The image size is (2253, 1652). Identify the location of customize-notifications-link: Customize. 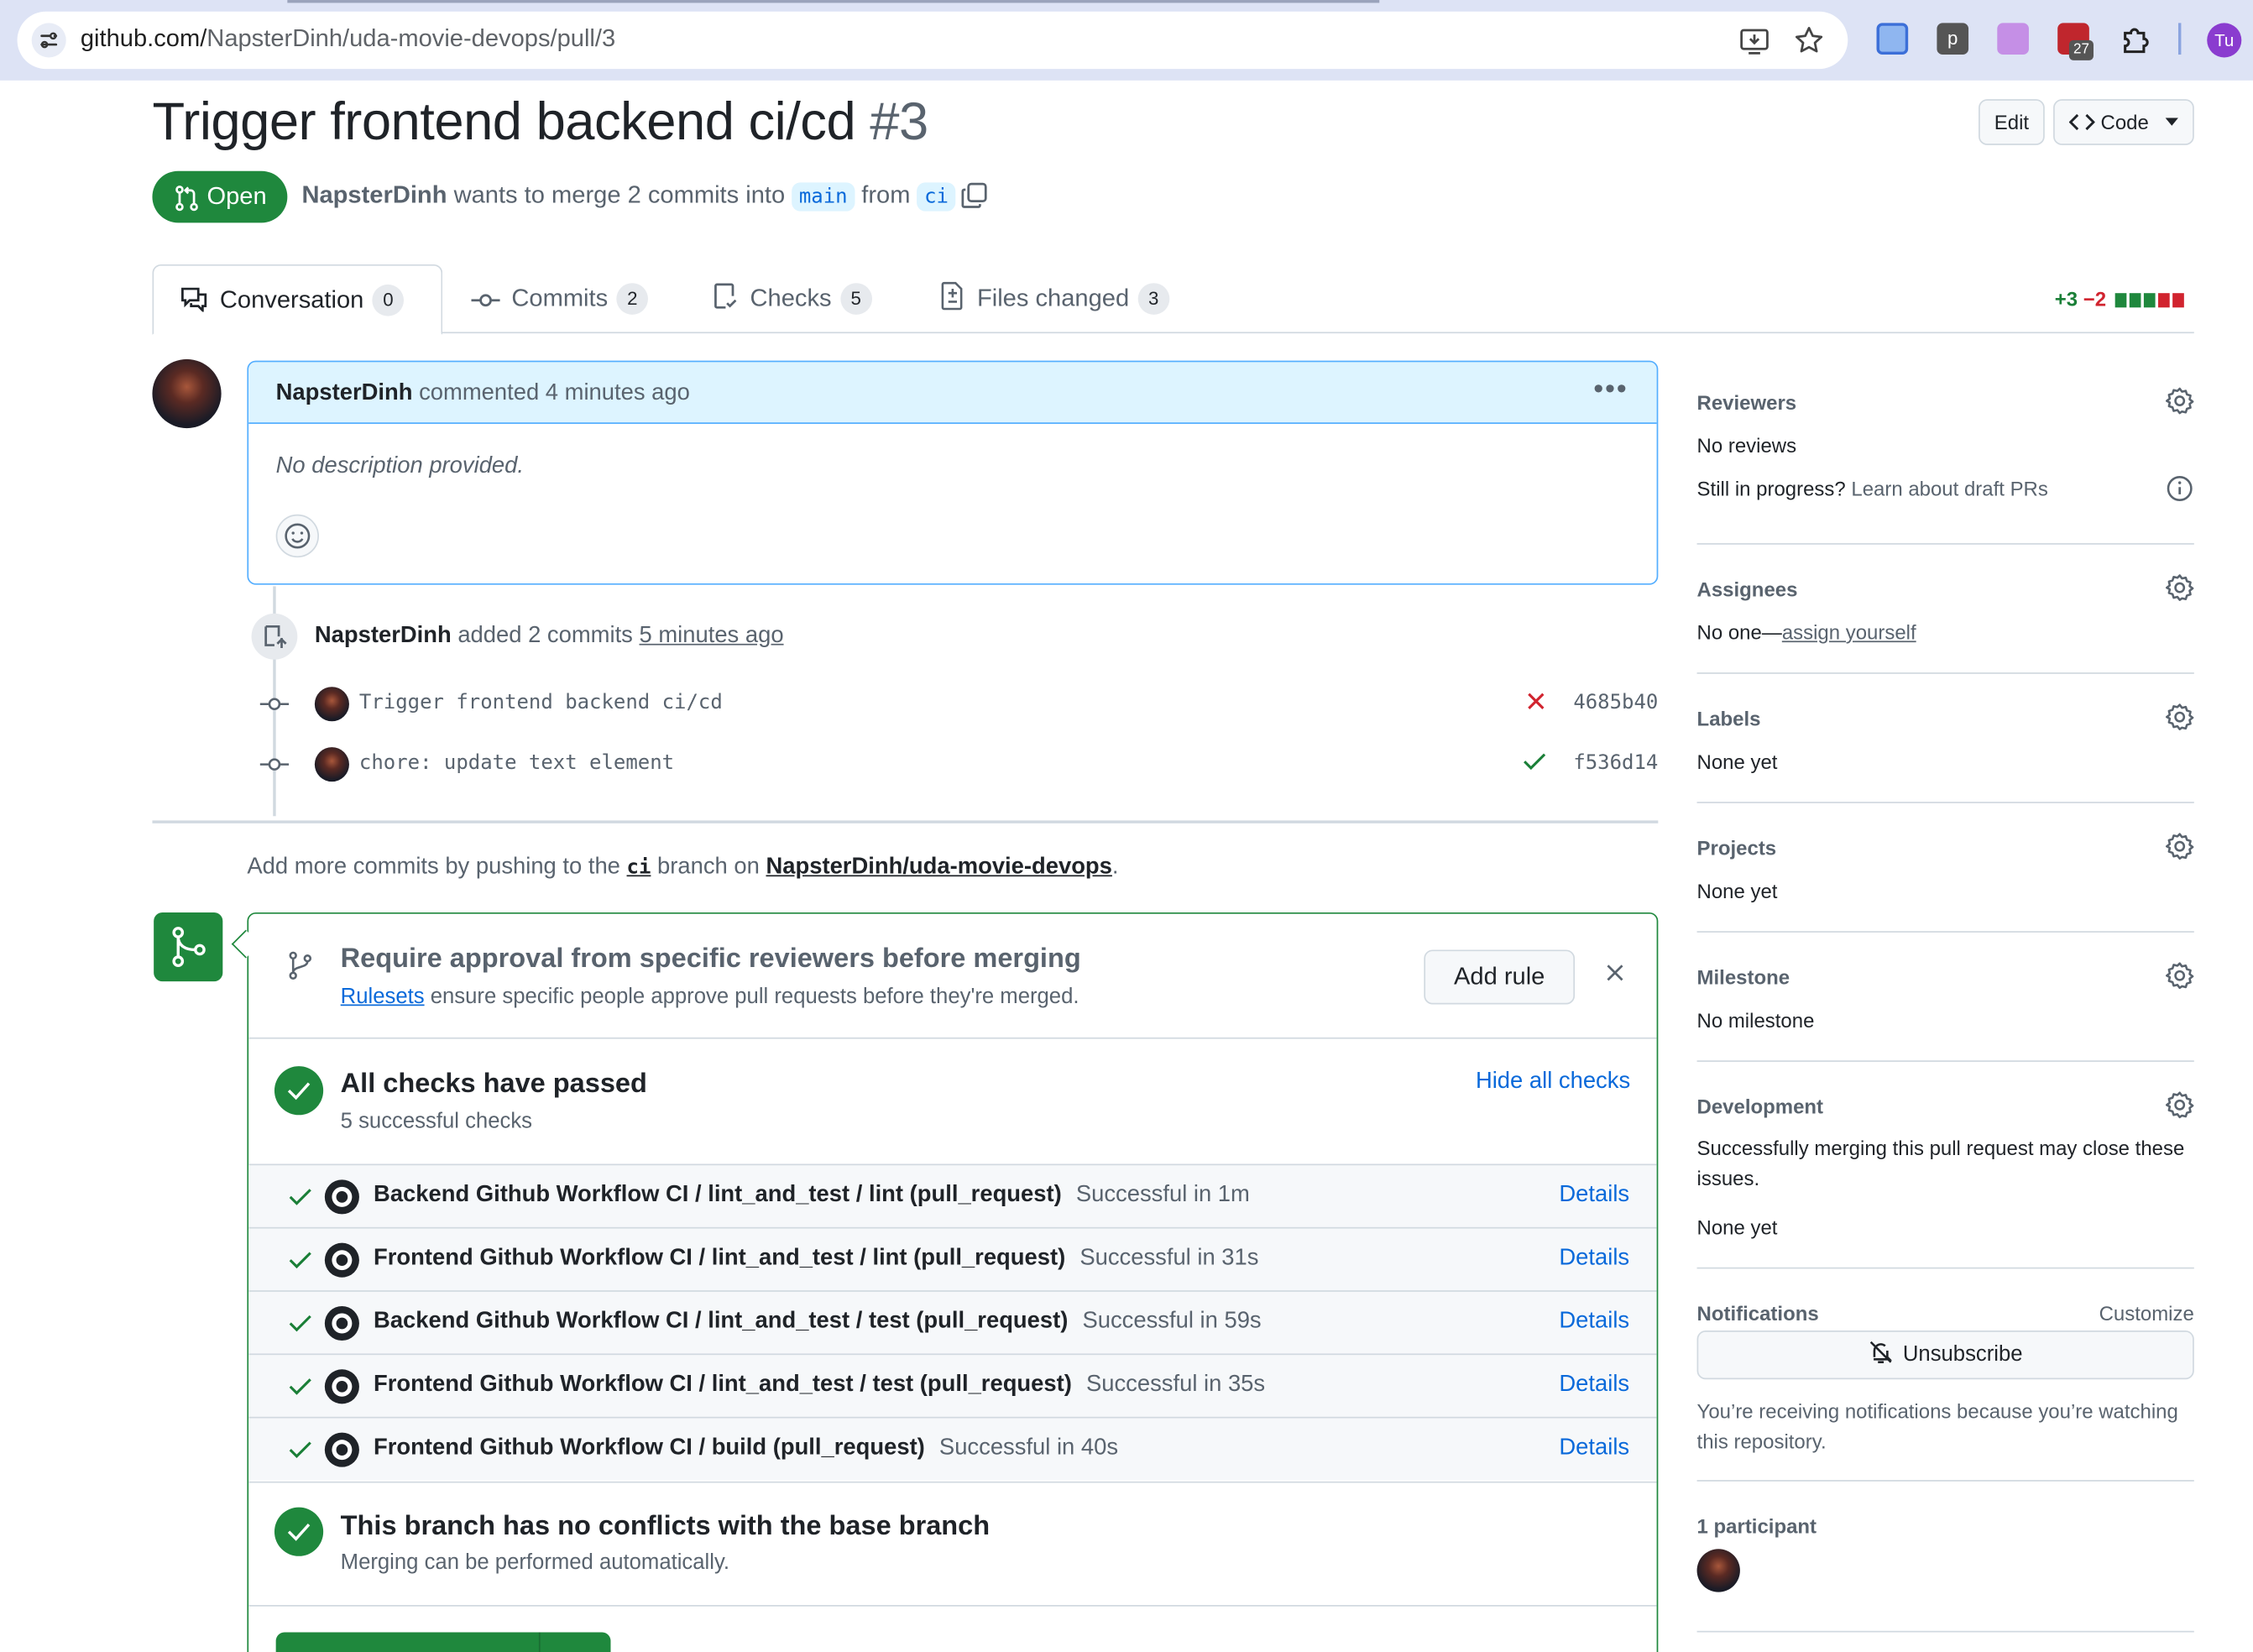
(2146, 1313).